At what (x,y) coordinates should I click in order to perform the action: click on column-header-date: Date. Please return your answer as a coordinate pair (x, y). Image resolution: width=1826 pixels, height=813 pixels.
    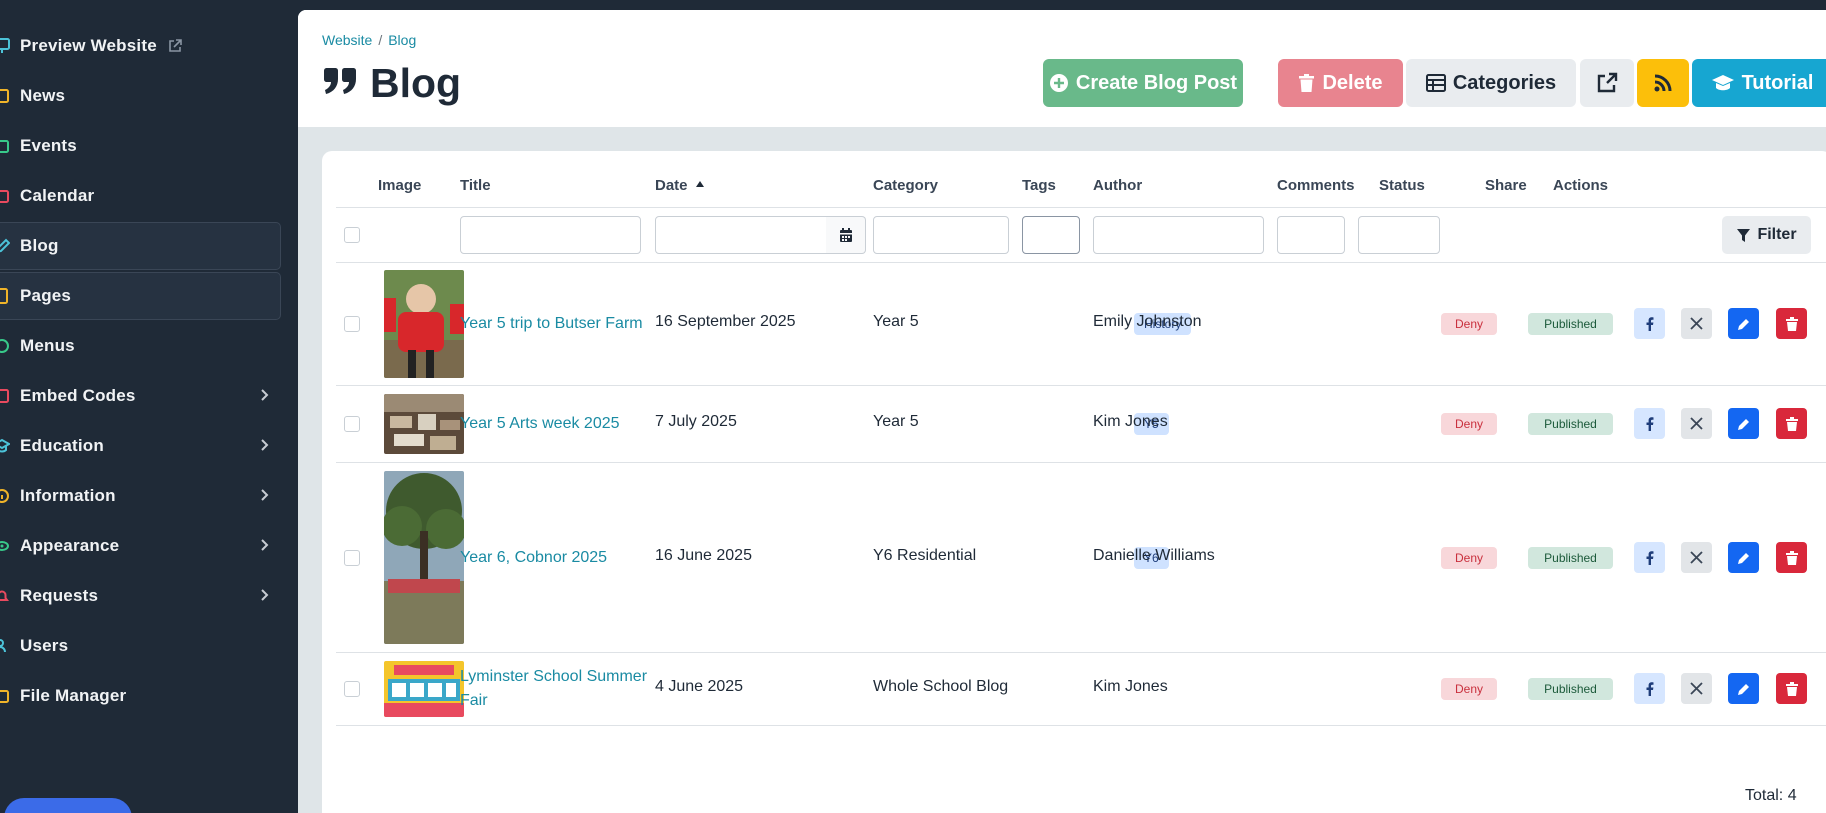
    Looking at the image, I should click on (680, 185).